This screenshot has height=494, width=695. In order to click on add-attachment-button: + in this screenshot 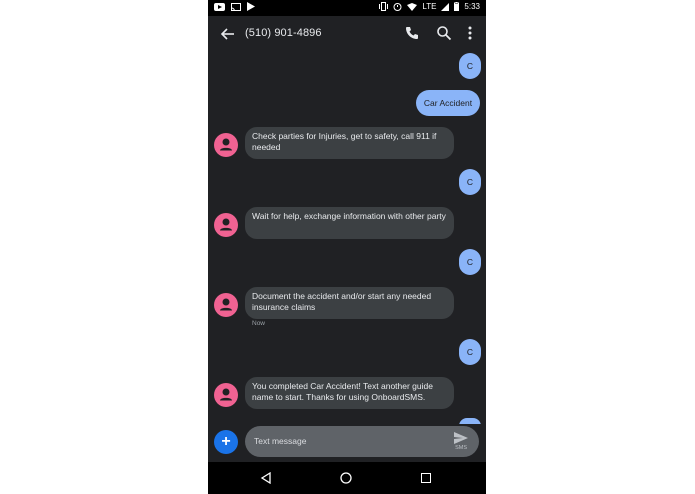, I will do `click(226, 442)`.